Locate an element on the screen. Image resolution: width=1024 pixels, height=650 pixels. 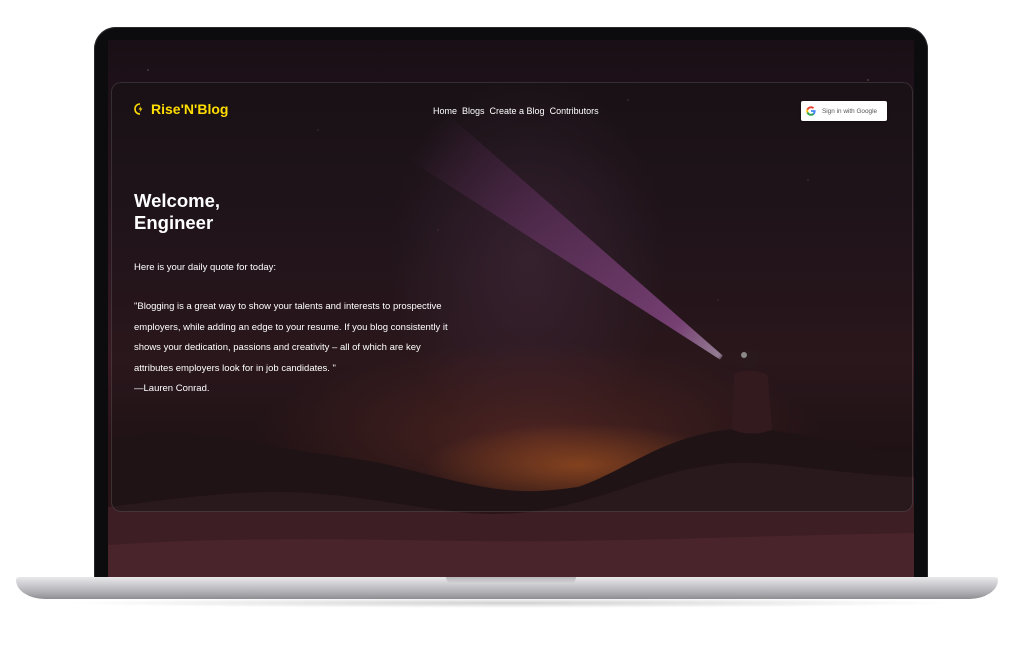
laptop-opening-notch is located at coordinates (511, 580).